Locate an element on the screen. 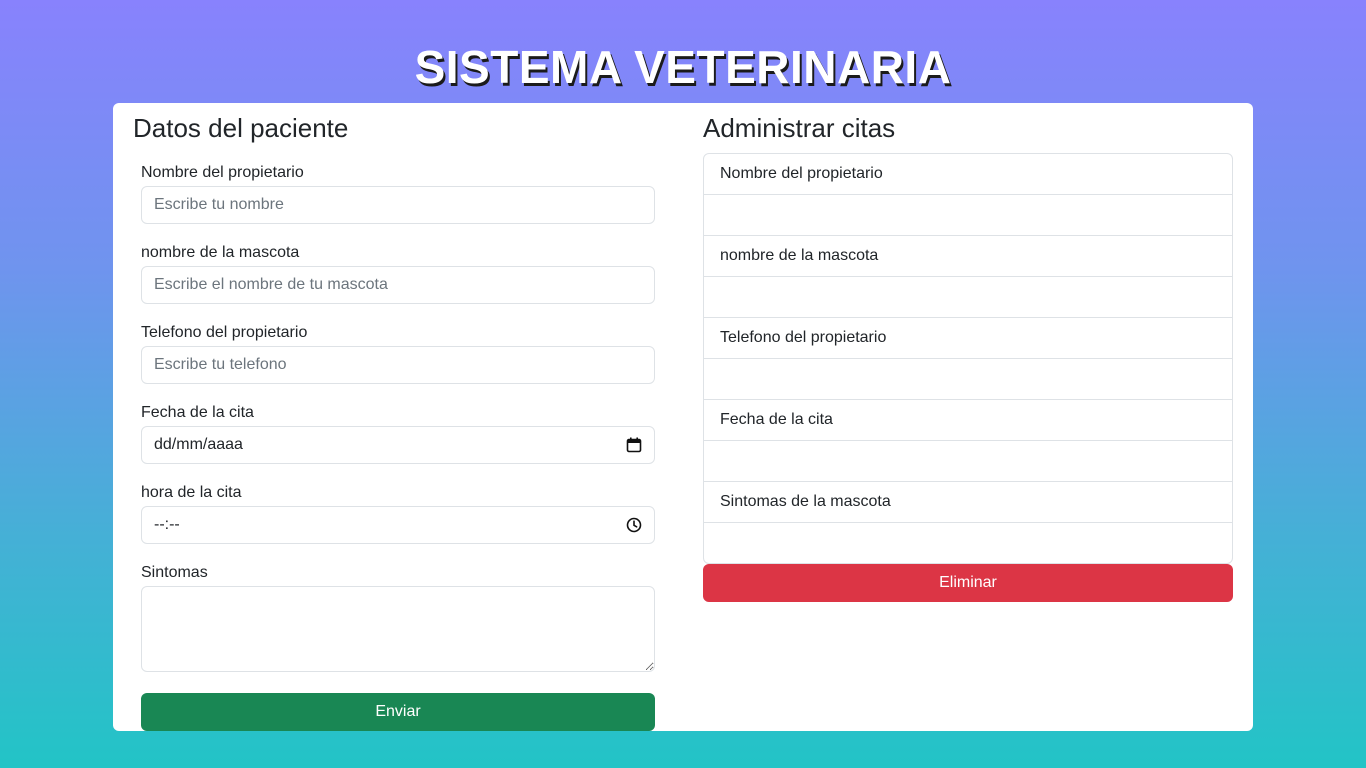  date-group: Fecha de la cita dd/mm/aaaa is located at coordinates (398, 433).